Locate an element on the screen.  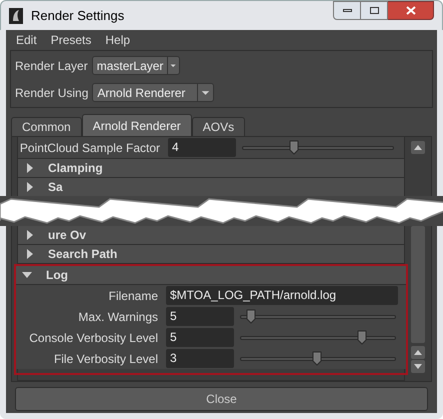
dropdown: masterLayer is located at coordinates (136, 65).